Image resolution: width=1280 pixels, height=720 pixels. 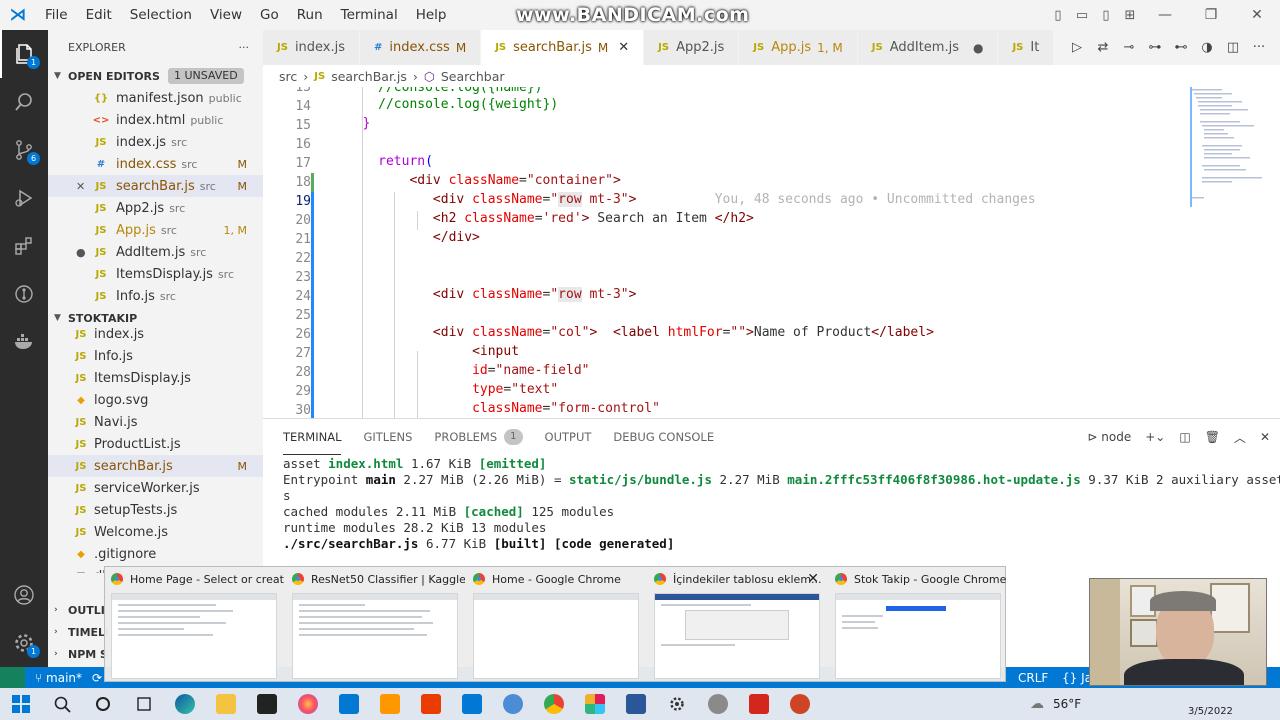 What do you see at coordinates (556, 625) in the screenshot?
I see `preview-home-chrome: Home - Google Chrome` at bounding box center [556, 625].